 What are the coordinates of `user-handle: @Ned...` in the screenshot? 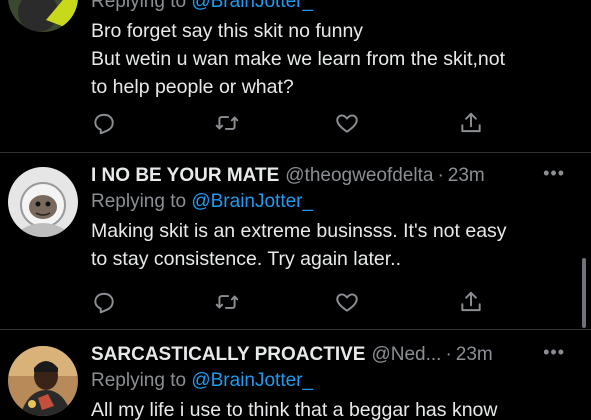 It's located at (406, 355).